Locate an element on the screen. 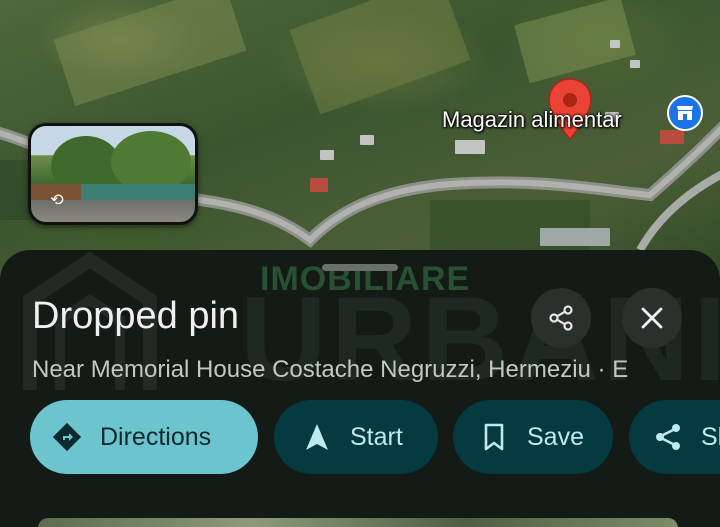  share-chip-button: Sh is located at coordinates (674, 437).